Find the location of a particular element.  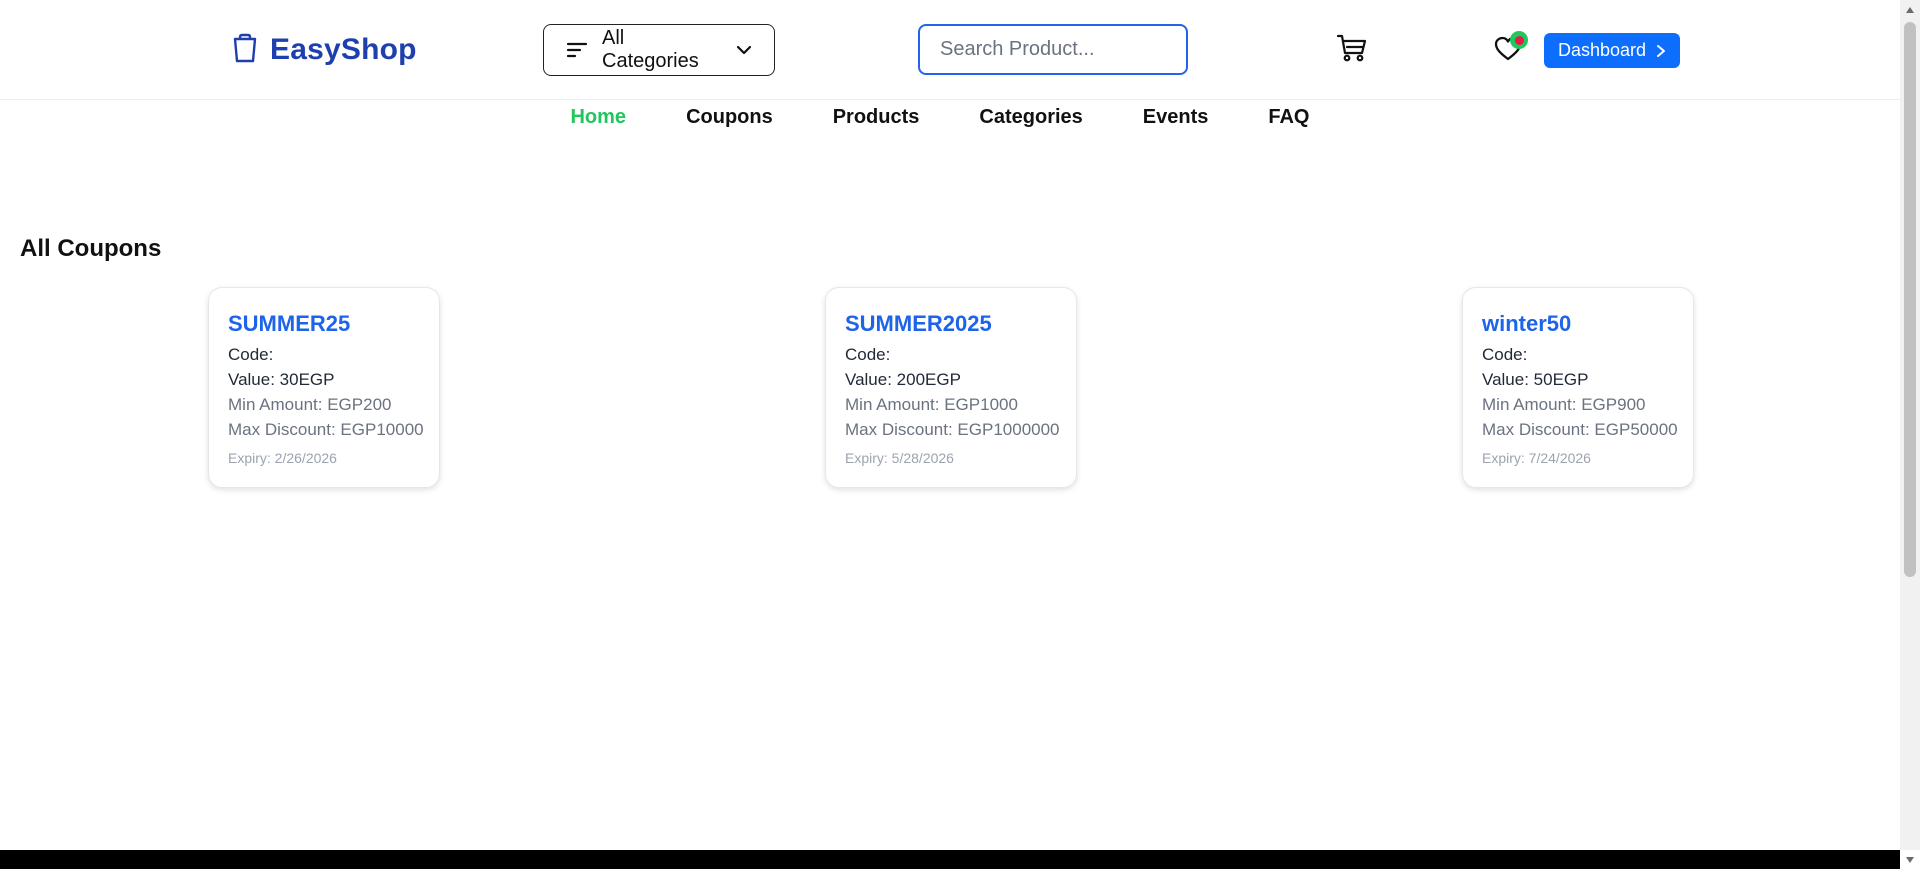

filter-lines-icon is located at coordinates (577, 50).